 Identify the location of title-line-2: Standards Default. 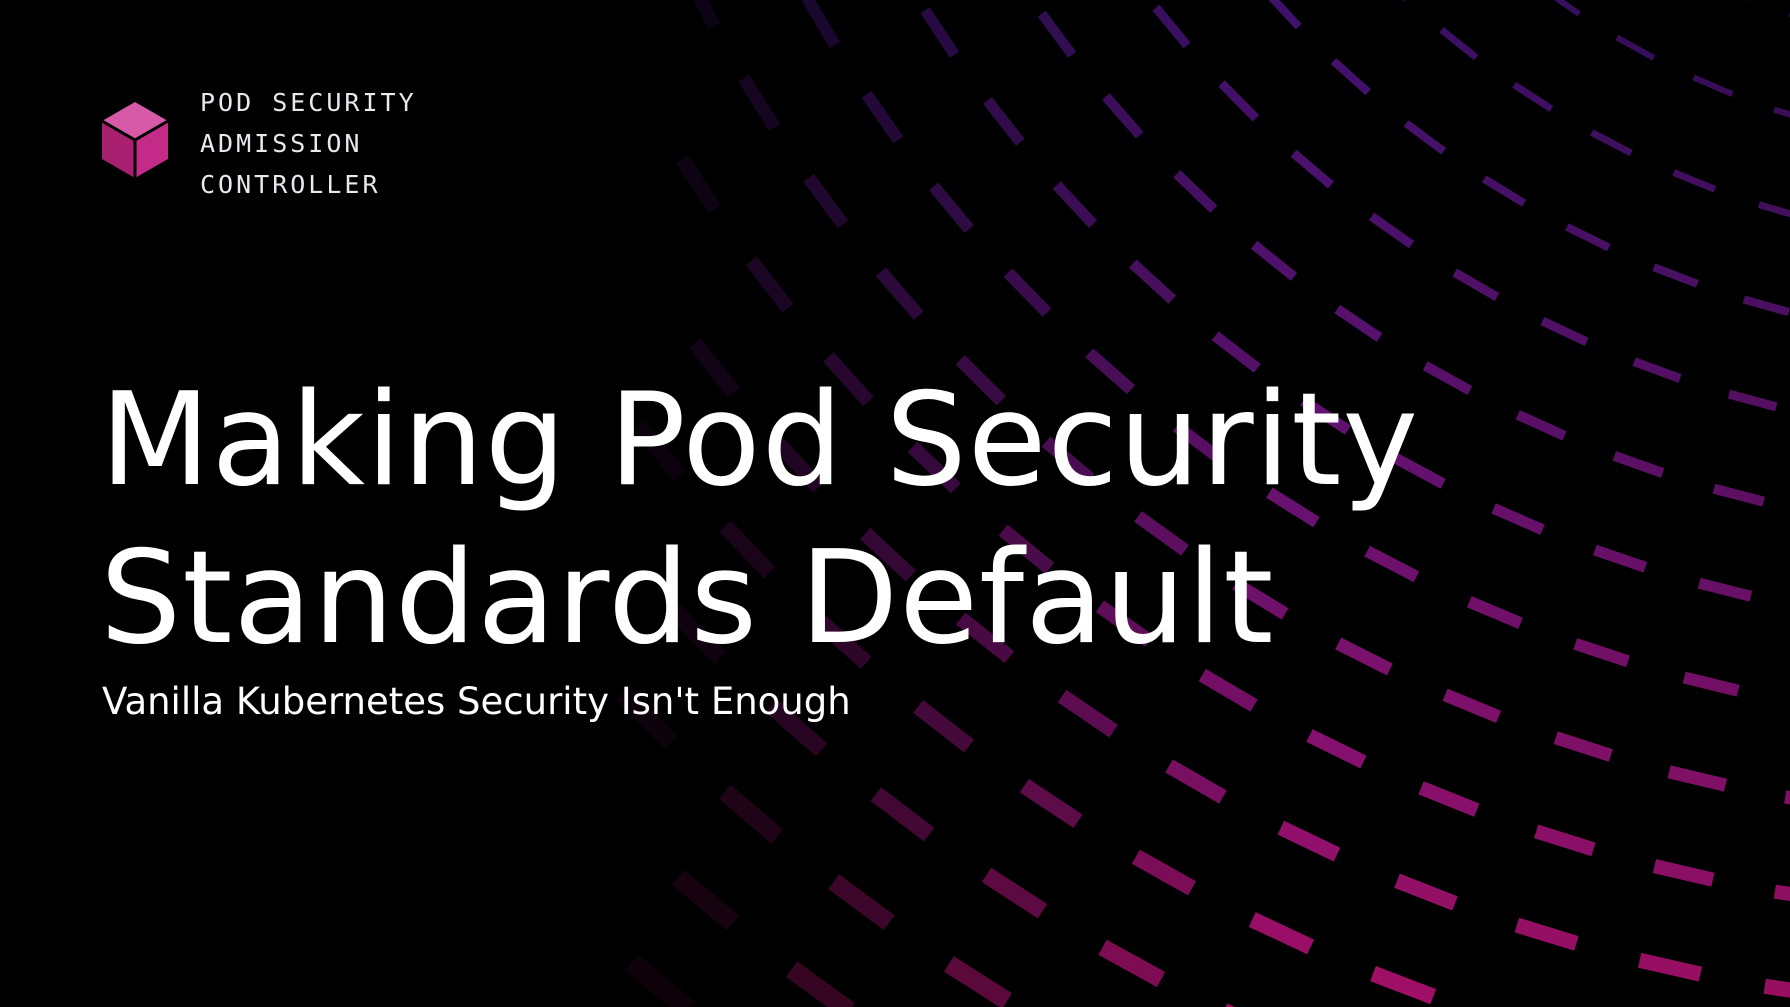
(687, 598).